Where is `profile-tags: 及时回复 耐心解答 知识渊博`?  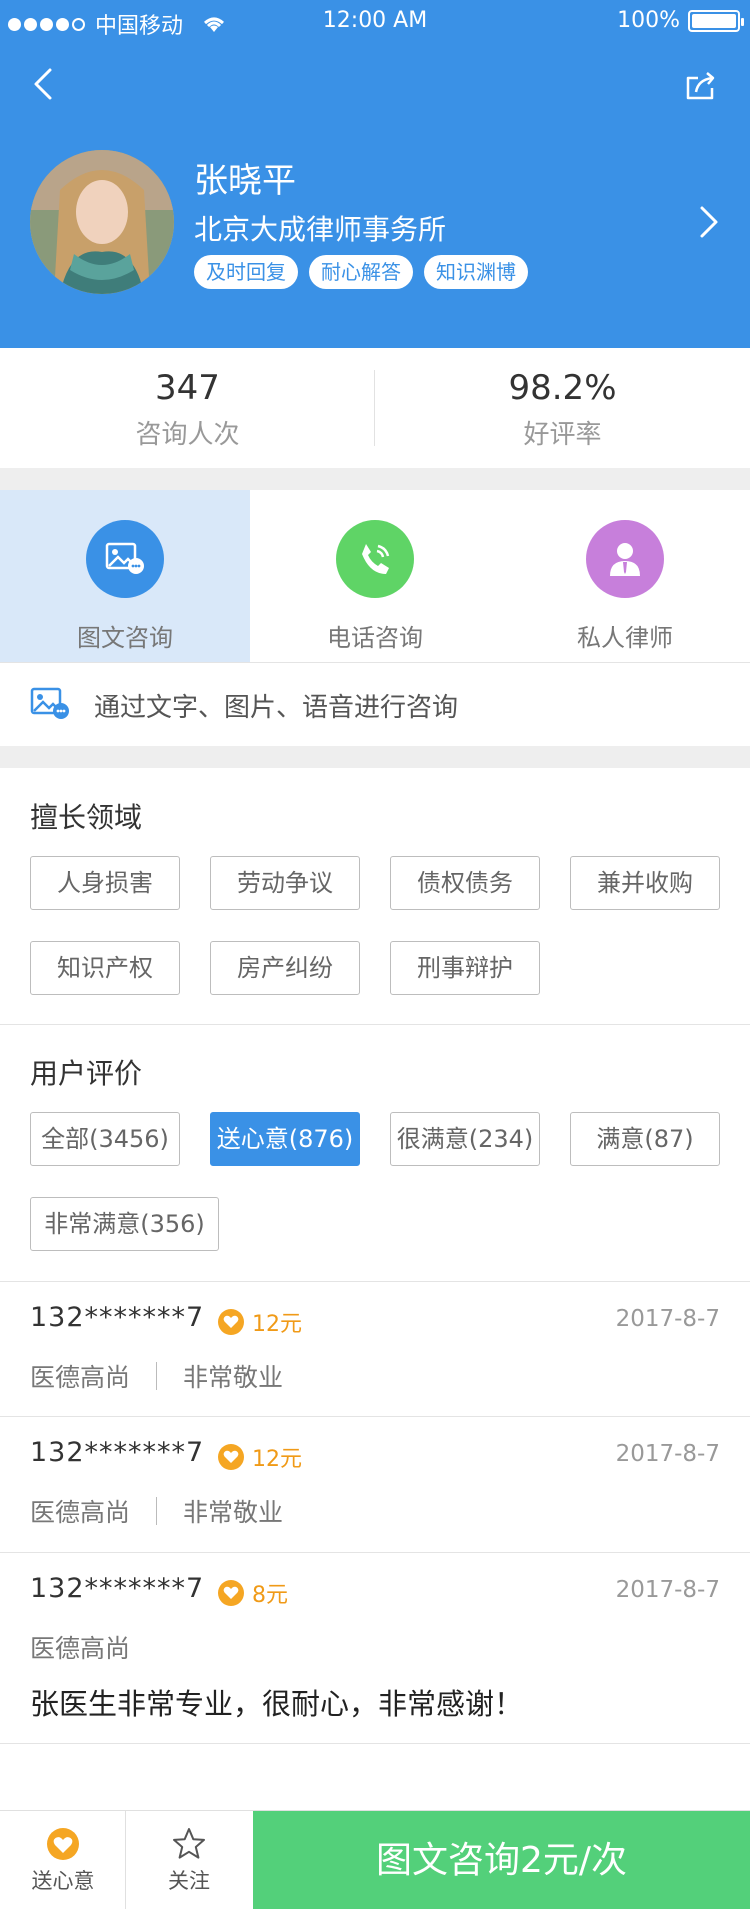
profile-tags: 及时回复 耐心解答 知识渊博 is located at coordinates (361, 272).